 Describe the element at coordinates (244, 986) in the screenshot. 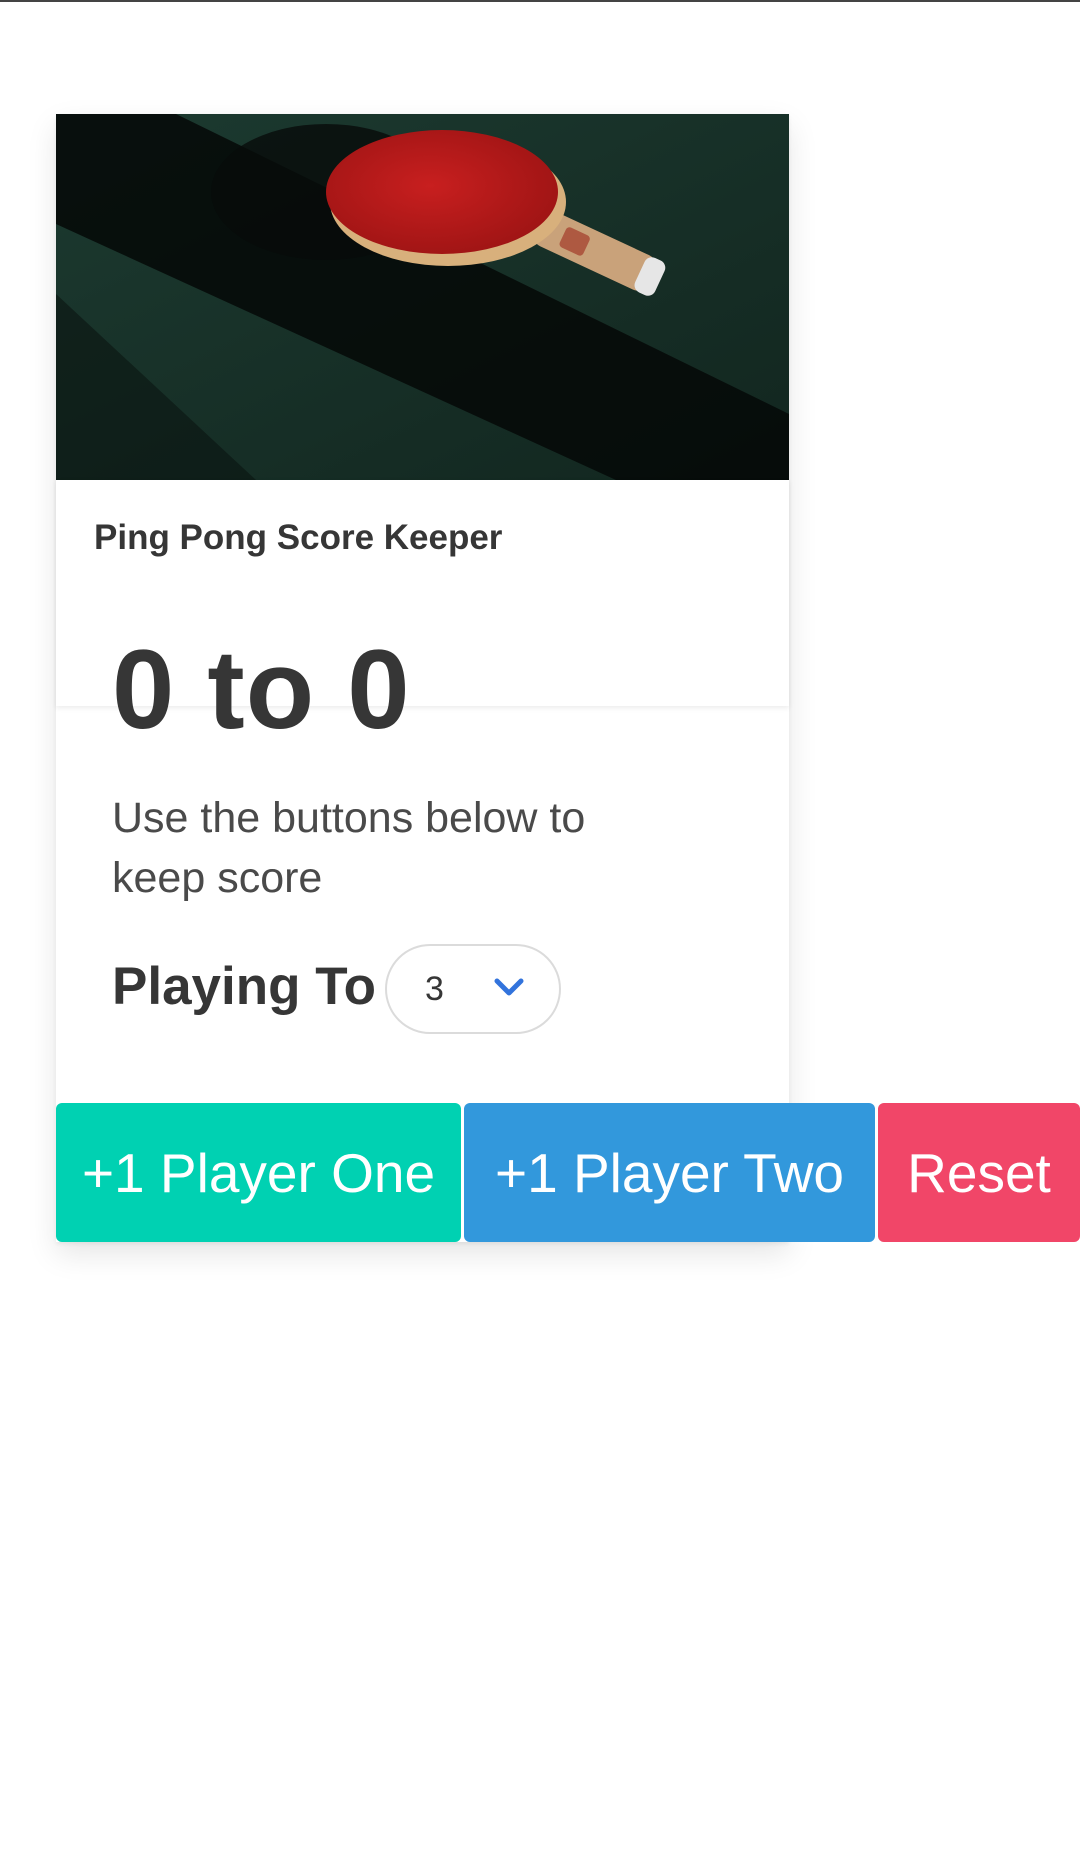

I see `playing-to-label: Playing To` at that location.